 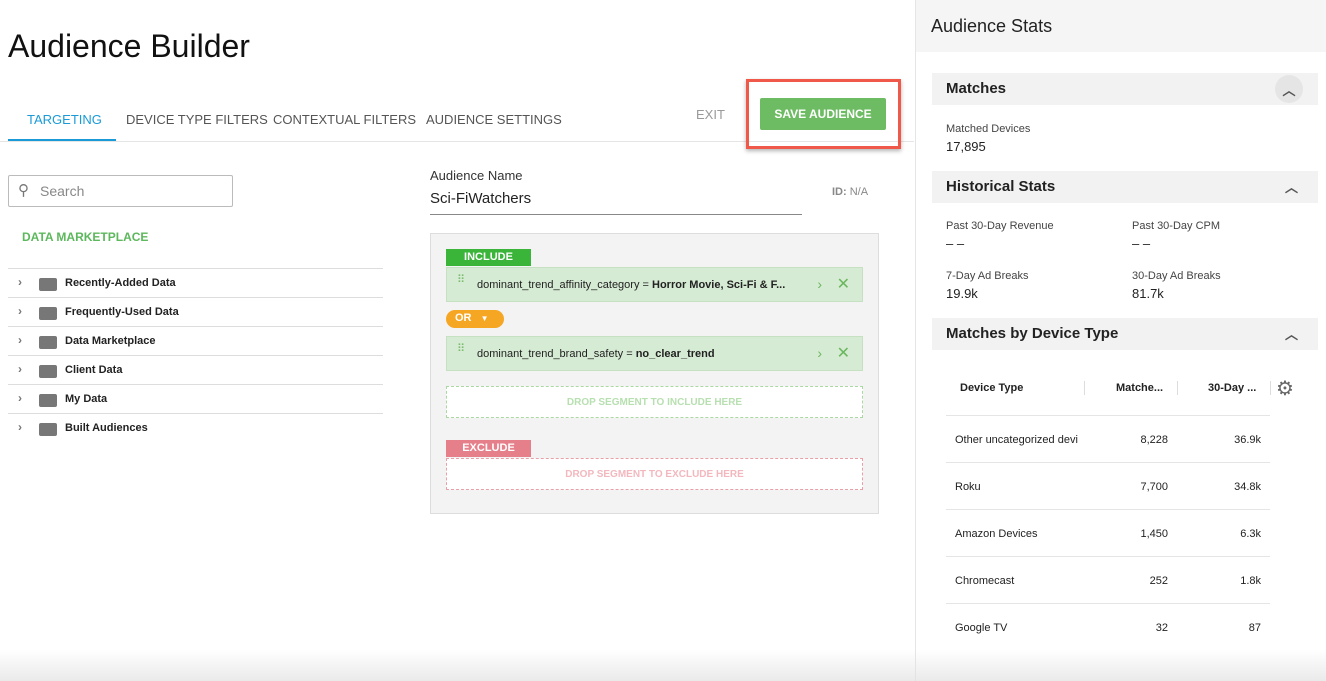 I want to click on ad-breaks-cell: 87, so click(x=1254, y=628).